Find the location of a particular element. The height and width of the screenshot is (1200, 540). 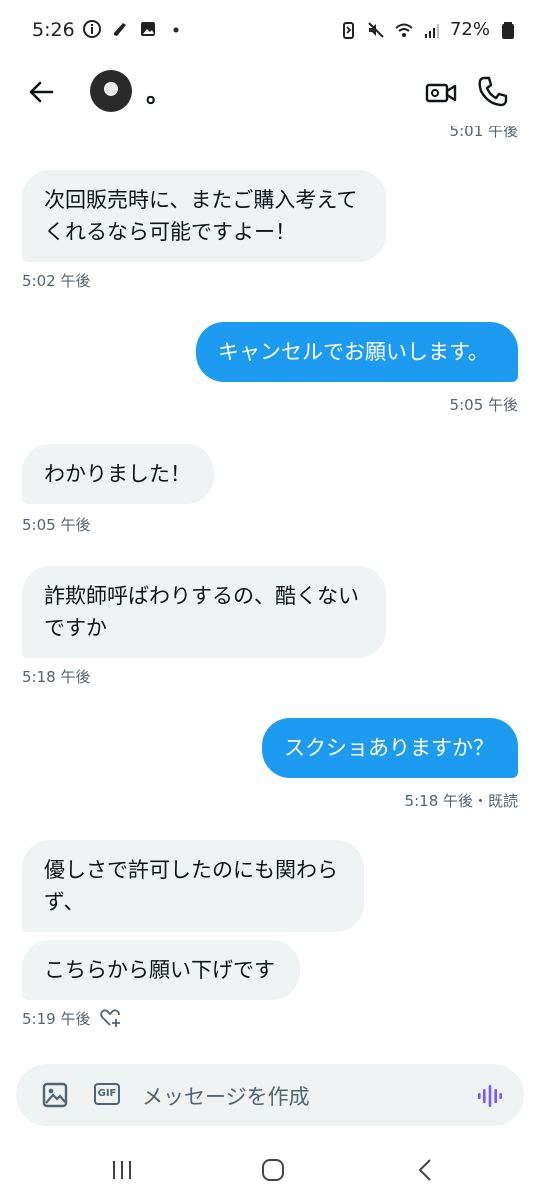

add-reaction-icon is located at coordinates (110, 1018).